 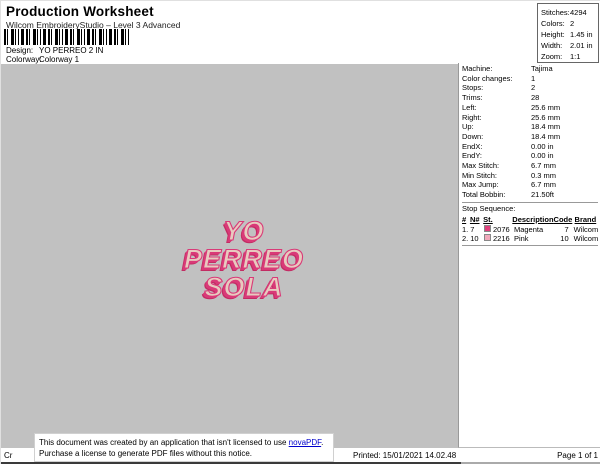 I want to click on footer-left-fragment: Cr, so click(x=8, y=455).